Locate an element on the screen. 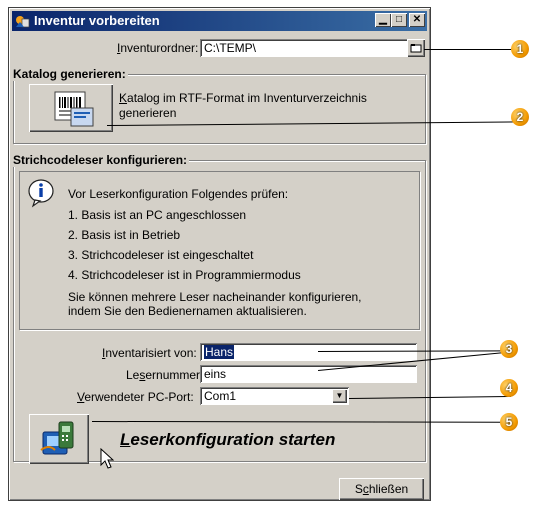  step-1: 1. Basis ist an PC angeschlossen is located at coordinates (157, 215).